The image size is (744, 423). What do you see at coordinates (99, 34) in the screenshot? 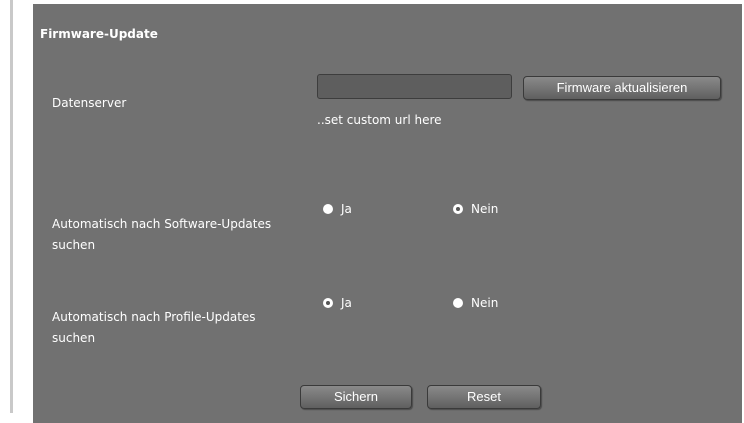
I see `section-title: Firmware-Update` at bounding box center [99, 34].